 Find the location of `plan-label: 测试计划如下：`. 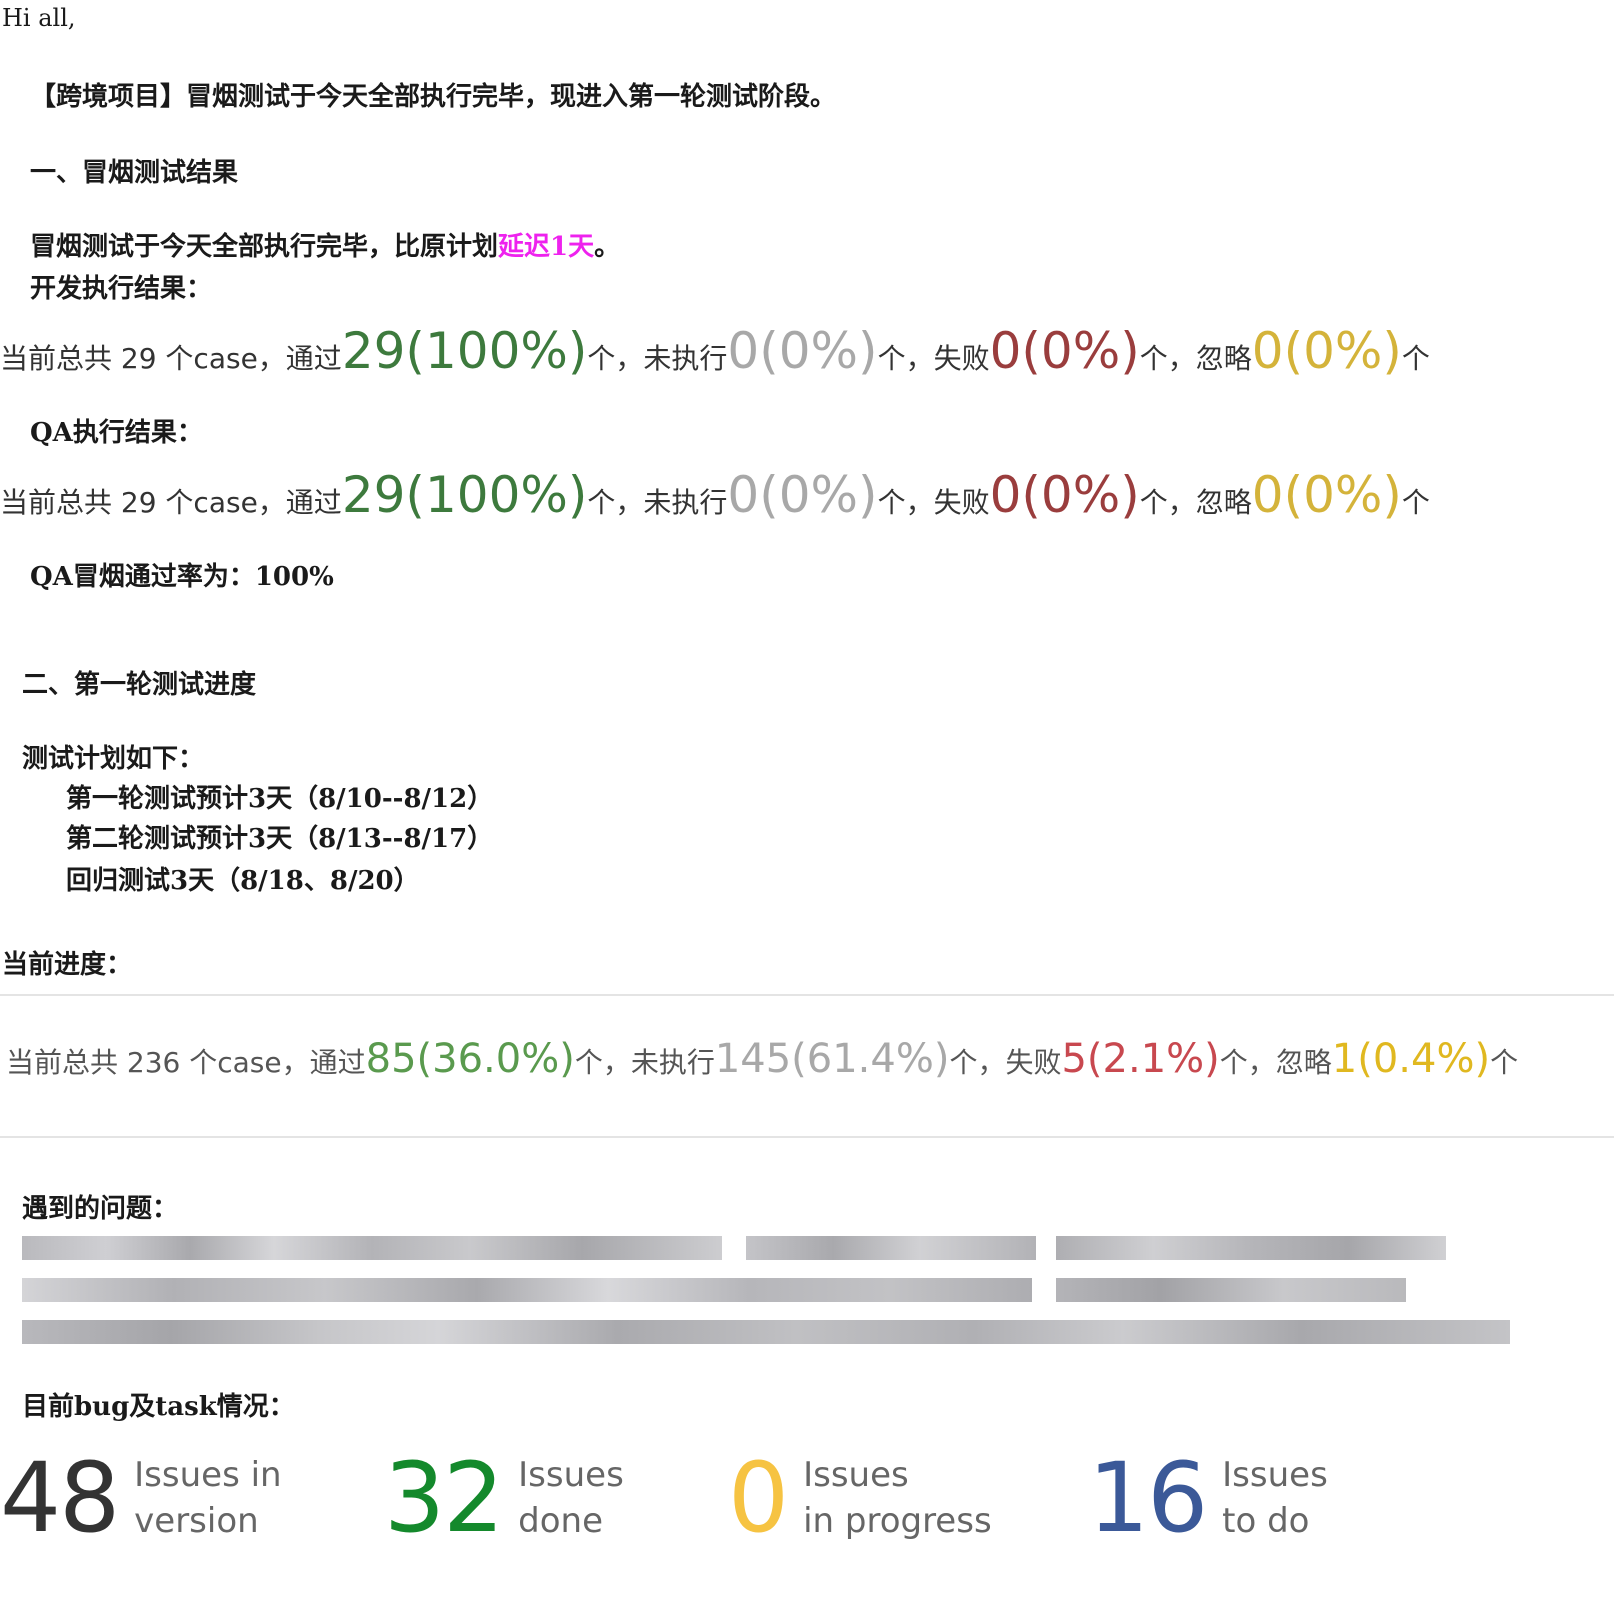

plan-label: 测试计划如下： is located at coordinates (113, 759).